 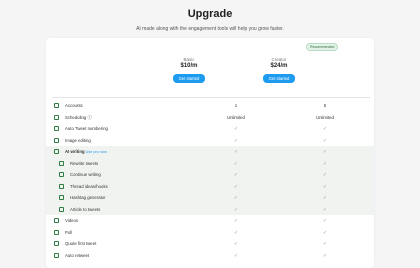 I want to click on header-divider, so click(x=211, y=97).